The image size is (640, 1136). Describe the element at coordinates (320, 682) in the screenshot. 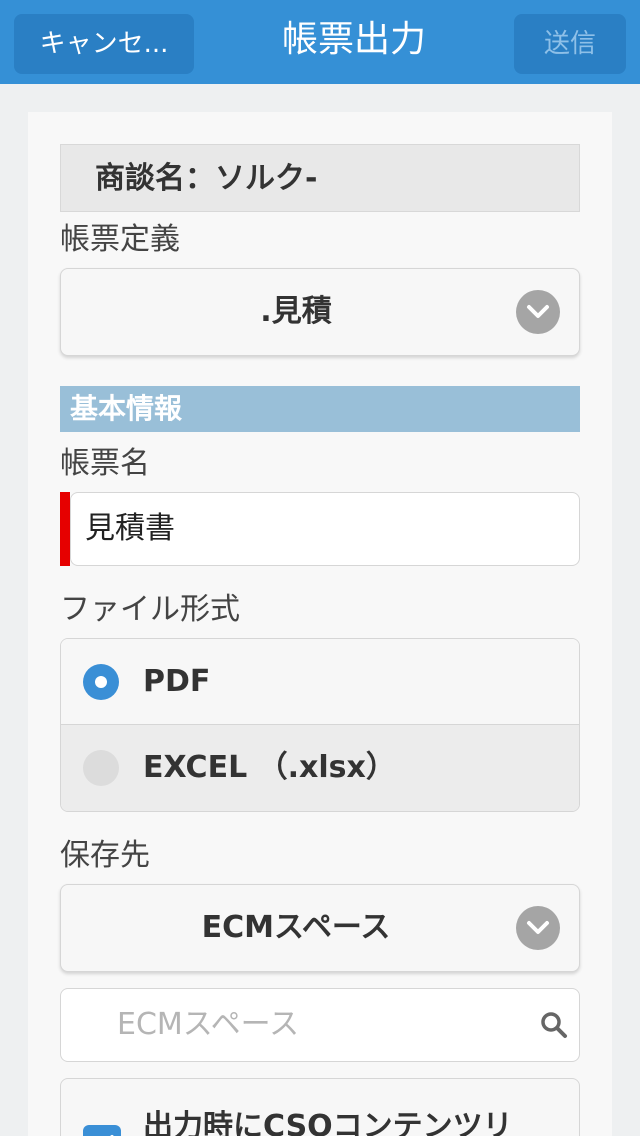

I see `radio-option-pdf: PDF` at that location.